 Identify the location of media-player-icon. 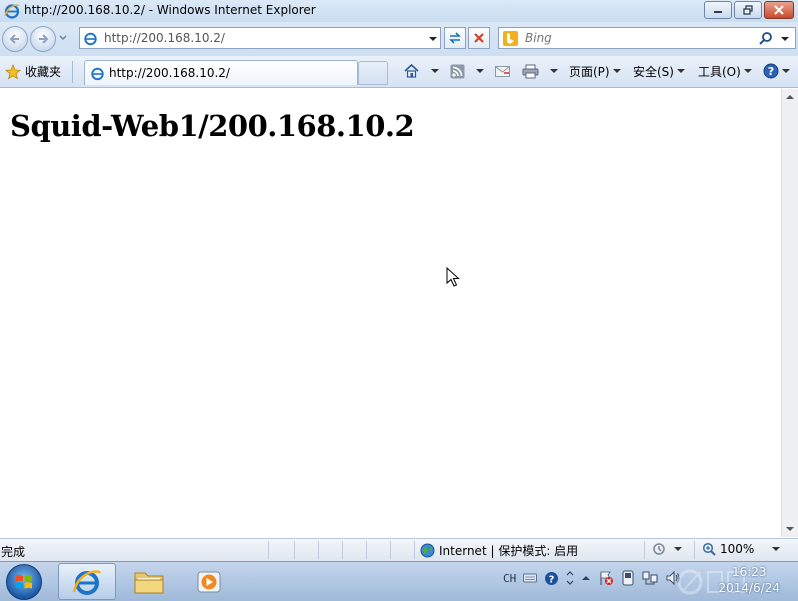
(209, 581).